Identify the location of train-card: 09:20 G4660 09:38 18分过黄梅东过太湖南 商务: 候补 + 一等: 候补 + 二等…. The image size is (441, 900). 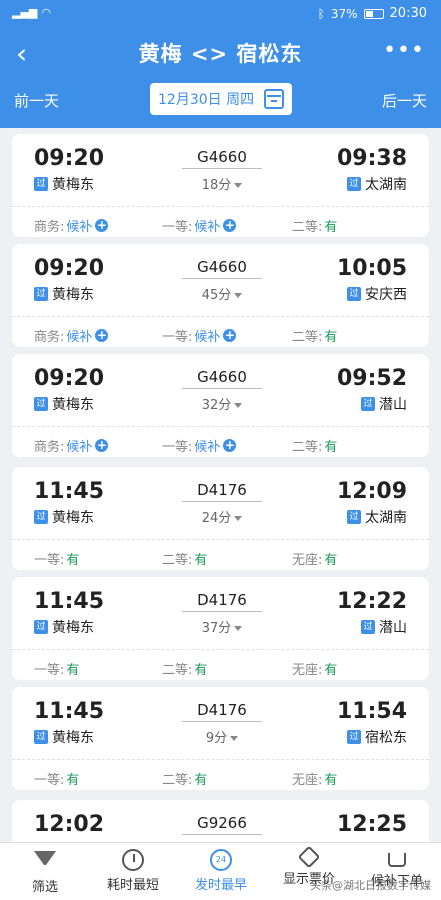
(220, 185).